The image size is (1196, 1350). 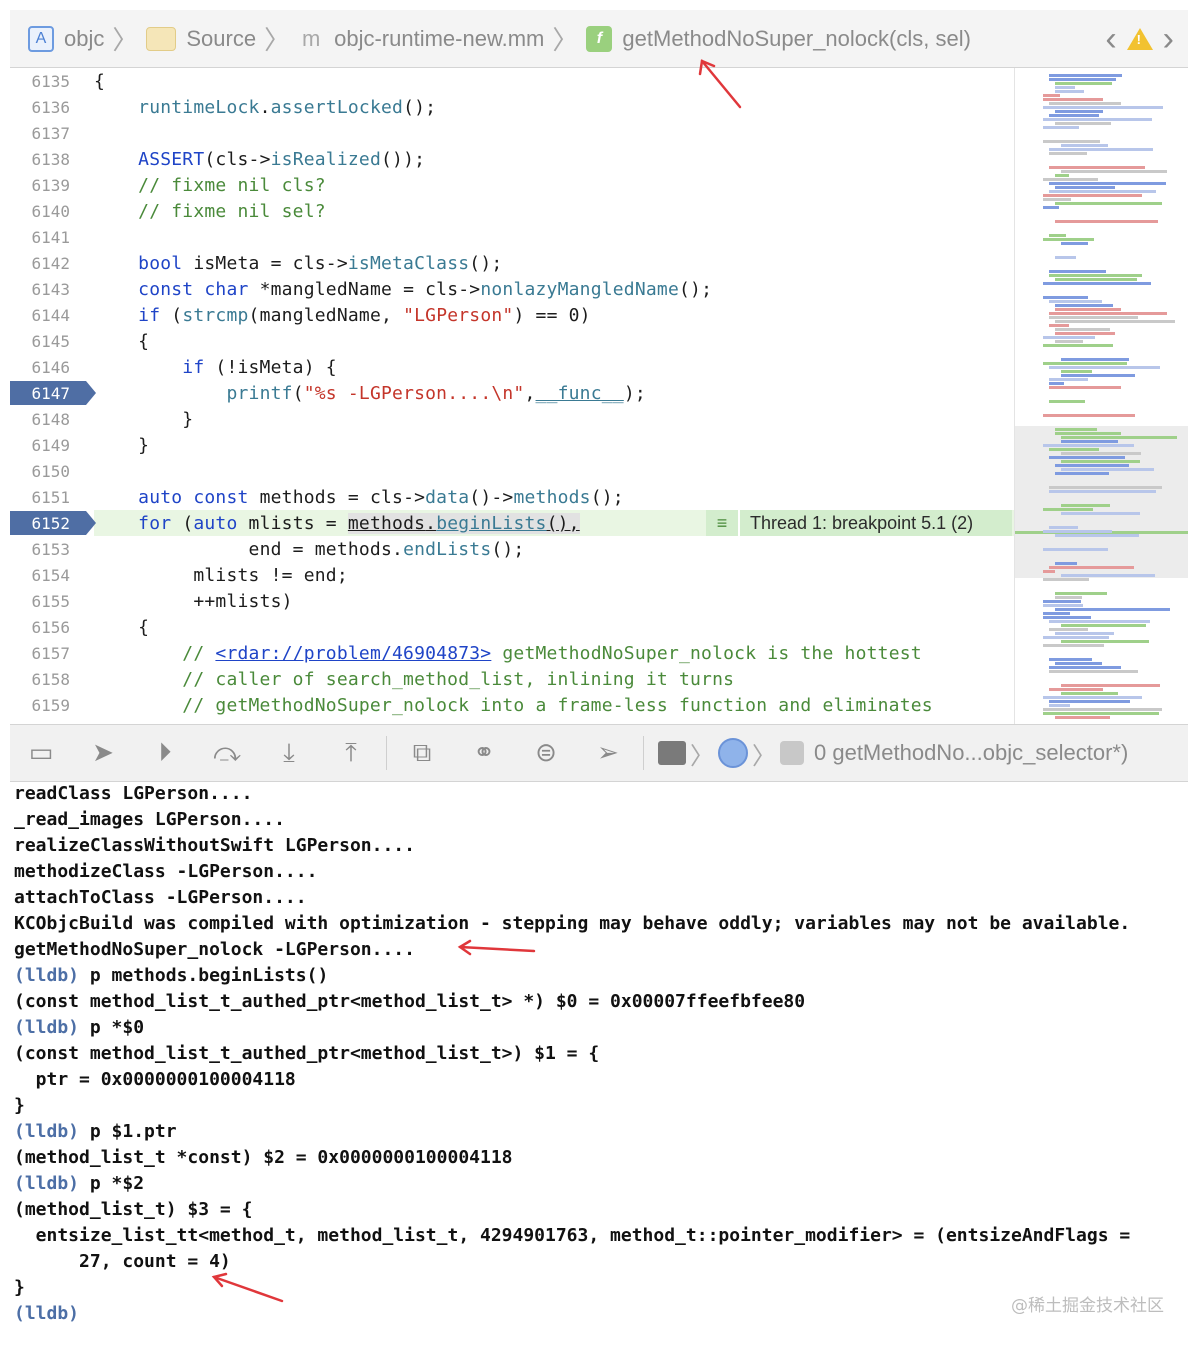 What do you see at coordinates (165, 753) in the screenshot?
I see `continue-button: ⏵` at bounding box center [165, 753].